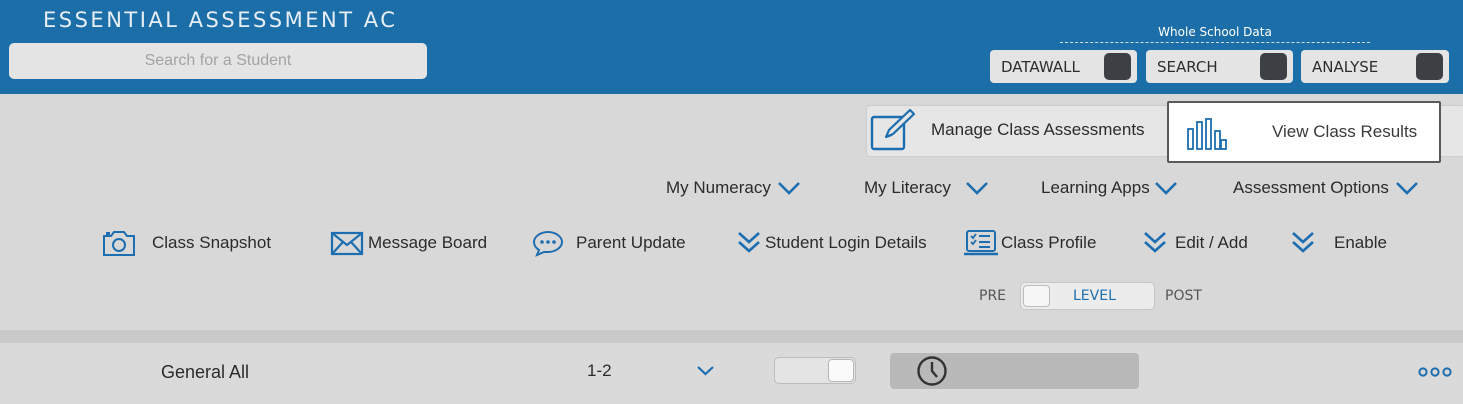 Image resolution: width=1463 pixels, height=404 pixels. I want to click on datawall-toggle-square, so click(1117, 66).